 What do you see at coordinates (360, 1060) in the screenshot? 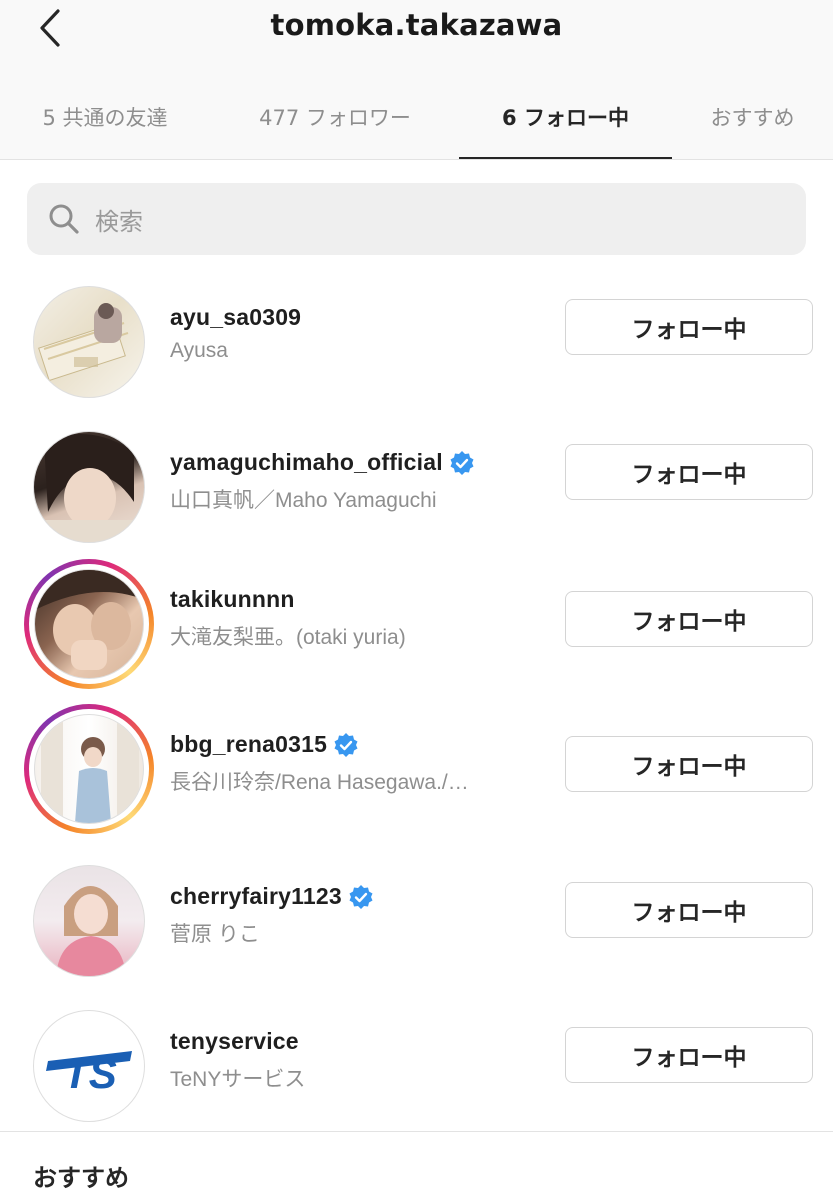
I see `user-text: tenyservice TeNYサービス` at bounding box center [360, 1060].